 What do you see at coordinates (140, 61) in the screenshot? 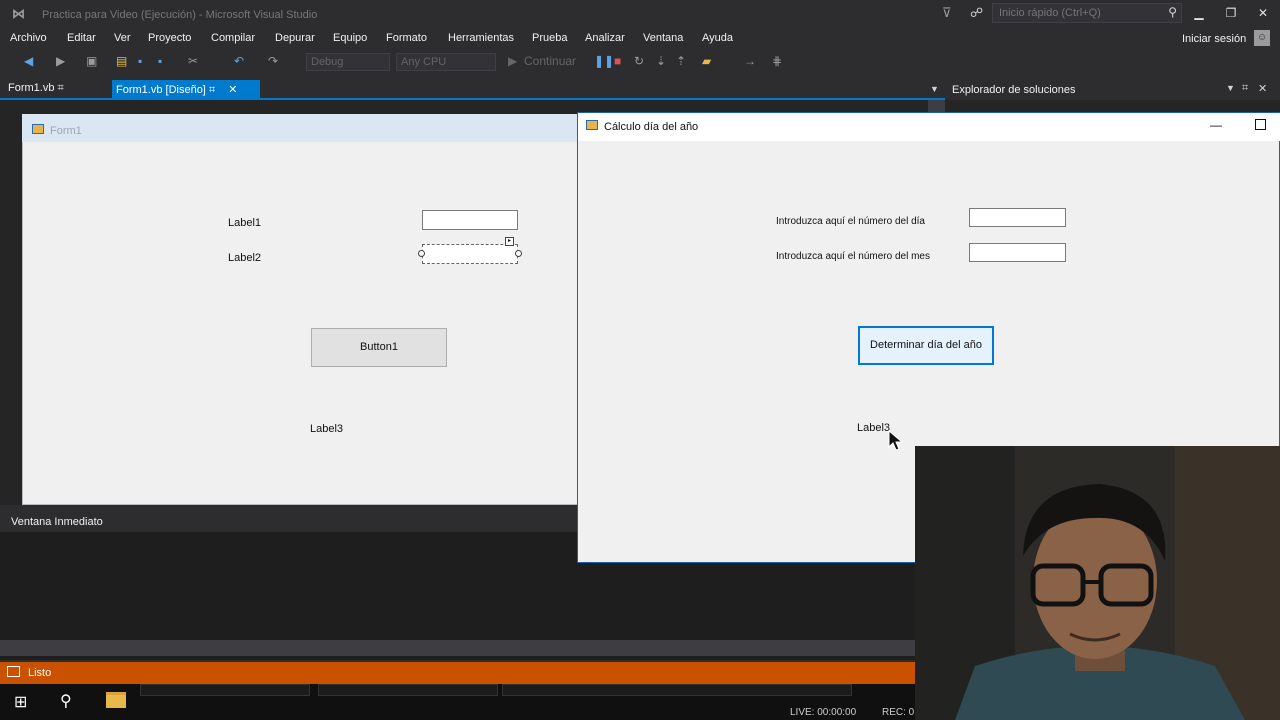
I see `save-icon: ▪` at bounding box center [140, 61].